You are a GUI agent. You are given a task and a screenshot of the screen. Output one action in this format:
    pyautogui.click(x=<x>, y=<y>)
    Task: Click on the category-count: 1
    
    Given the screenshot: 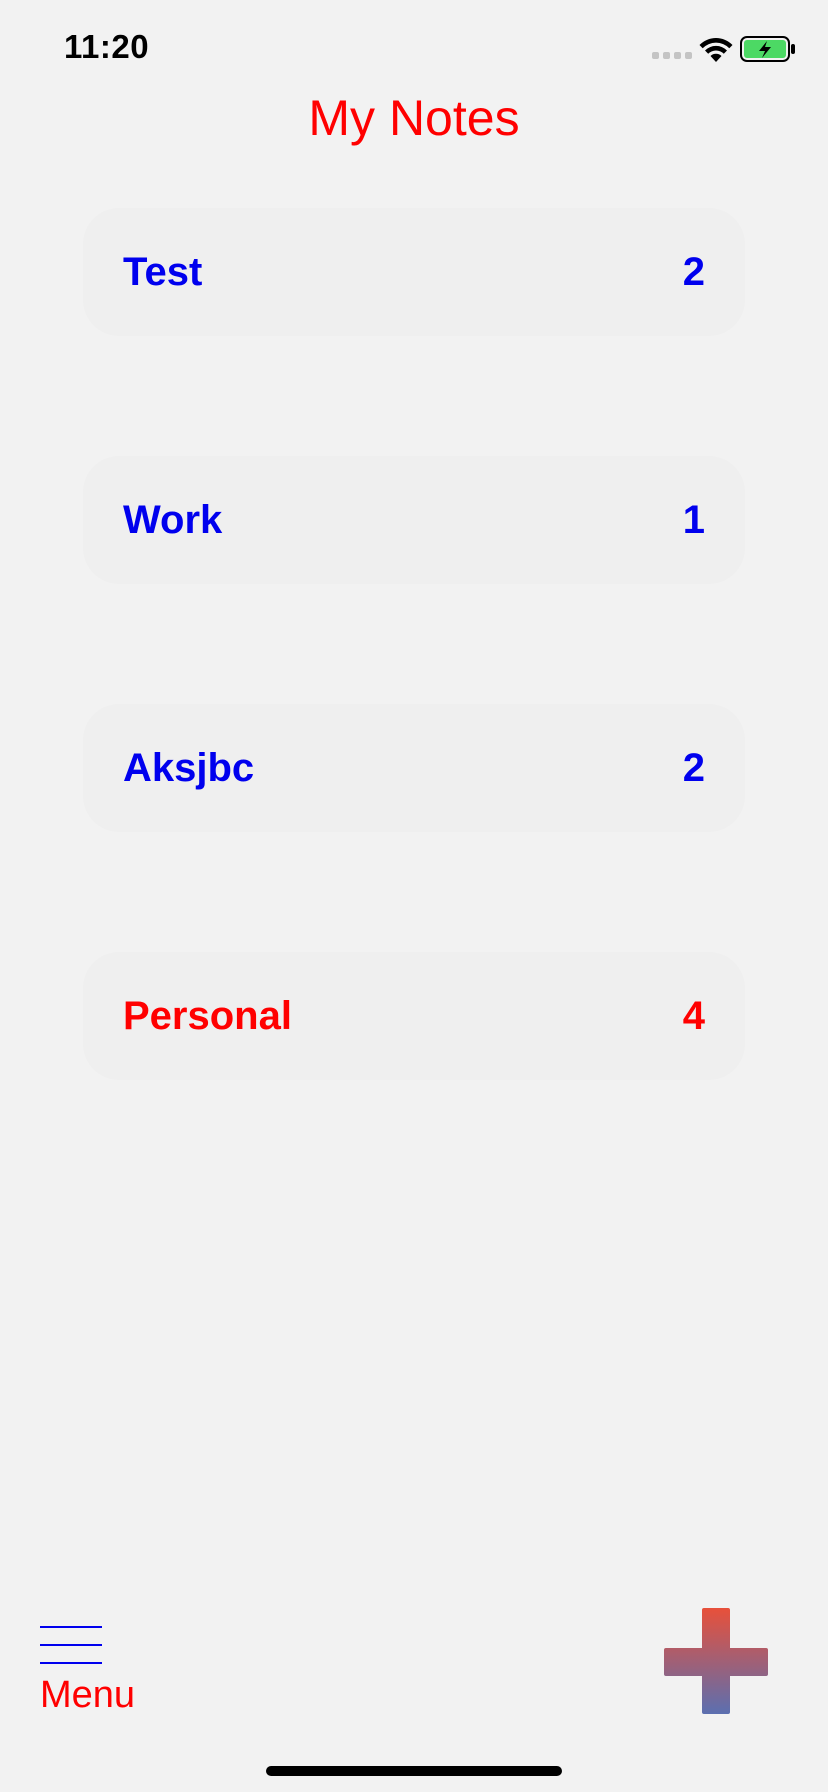 What is the action you would take?
    pyautogui.click(x=693, y=520)
    